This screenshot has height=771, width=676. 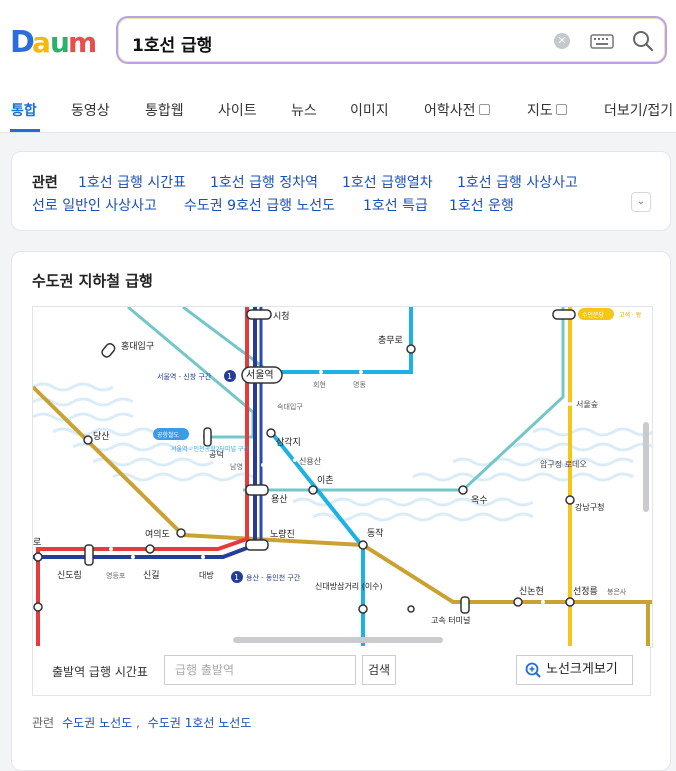 I want to click on station-label: 충무로, so click(x=390, y=340).